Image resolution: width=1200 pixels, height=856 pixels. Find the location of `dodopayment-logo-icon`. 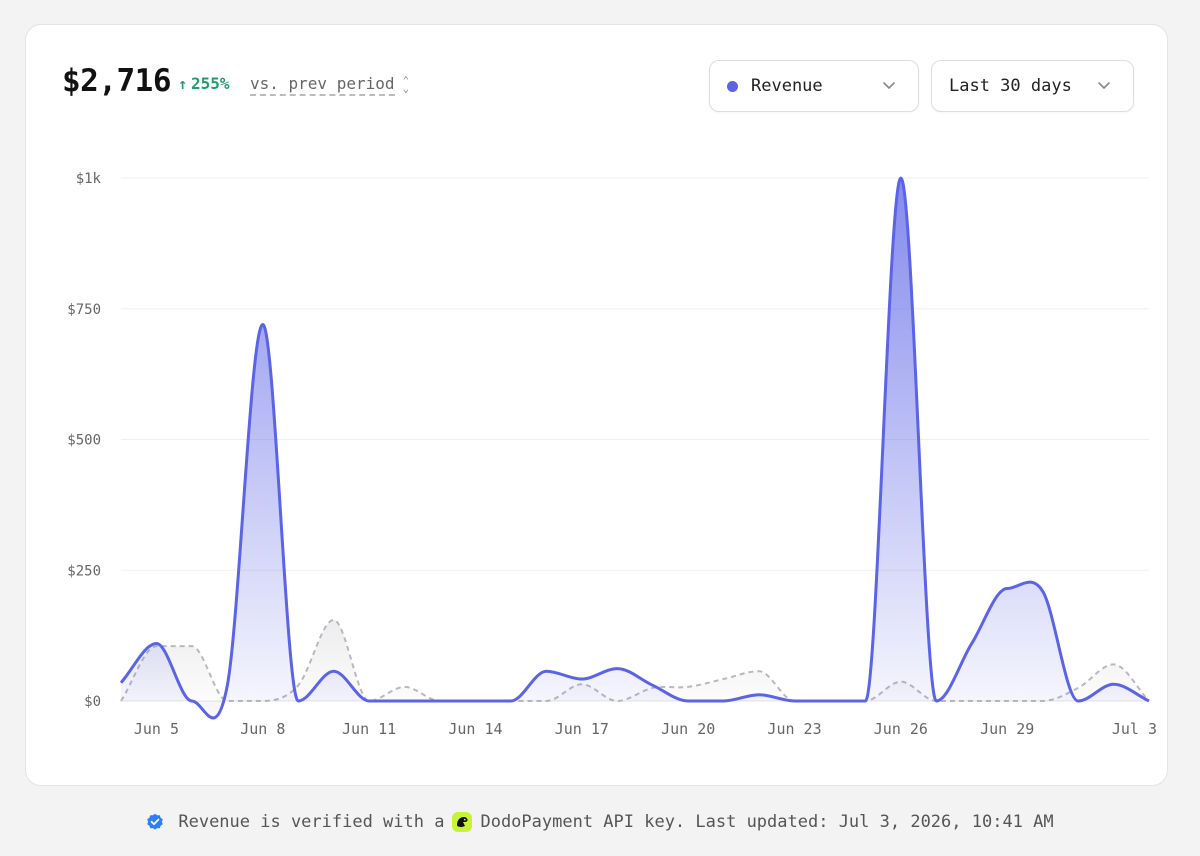

dodopayment-logo-icon is located at coordinates (462, 822).